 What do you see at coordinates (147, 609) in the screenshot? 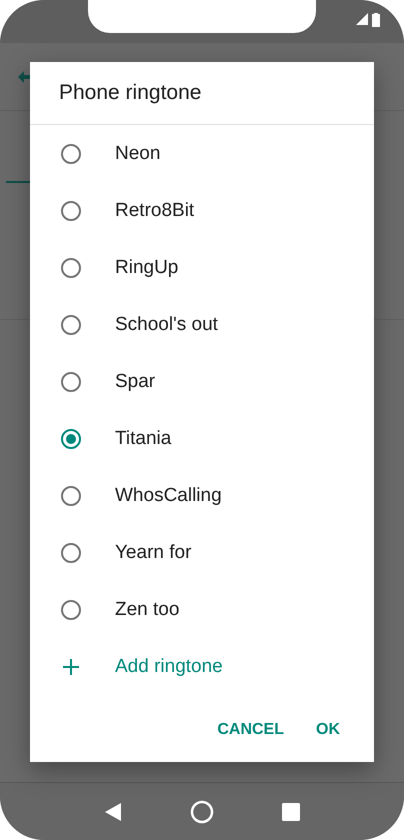
I see `ringtone-option: Zen too` at bounding box center [147, 609].